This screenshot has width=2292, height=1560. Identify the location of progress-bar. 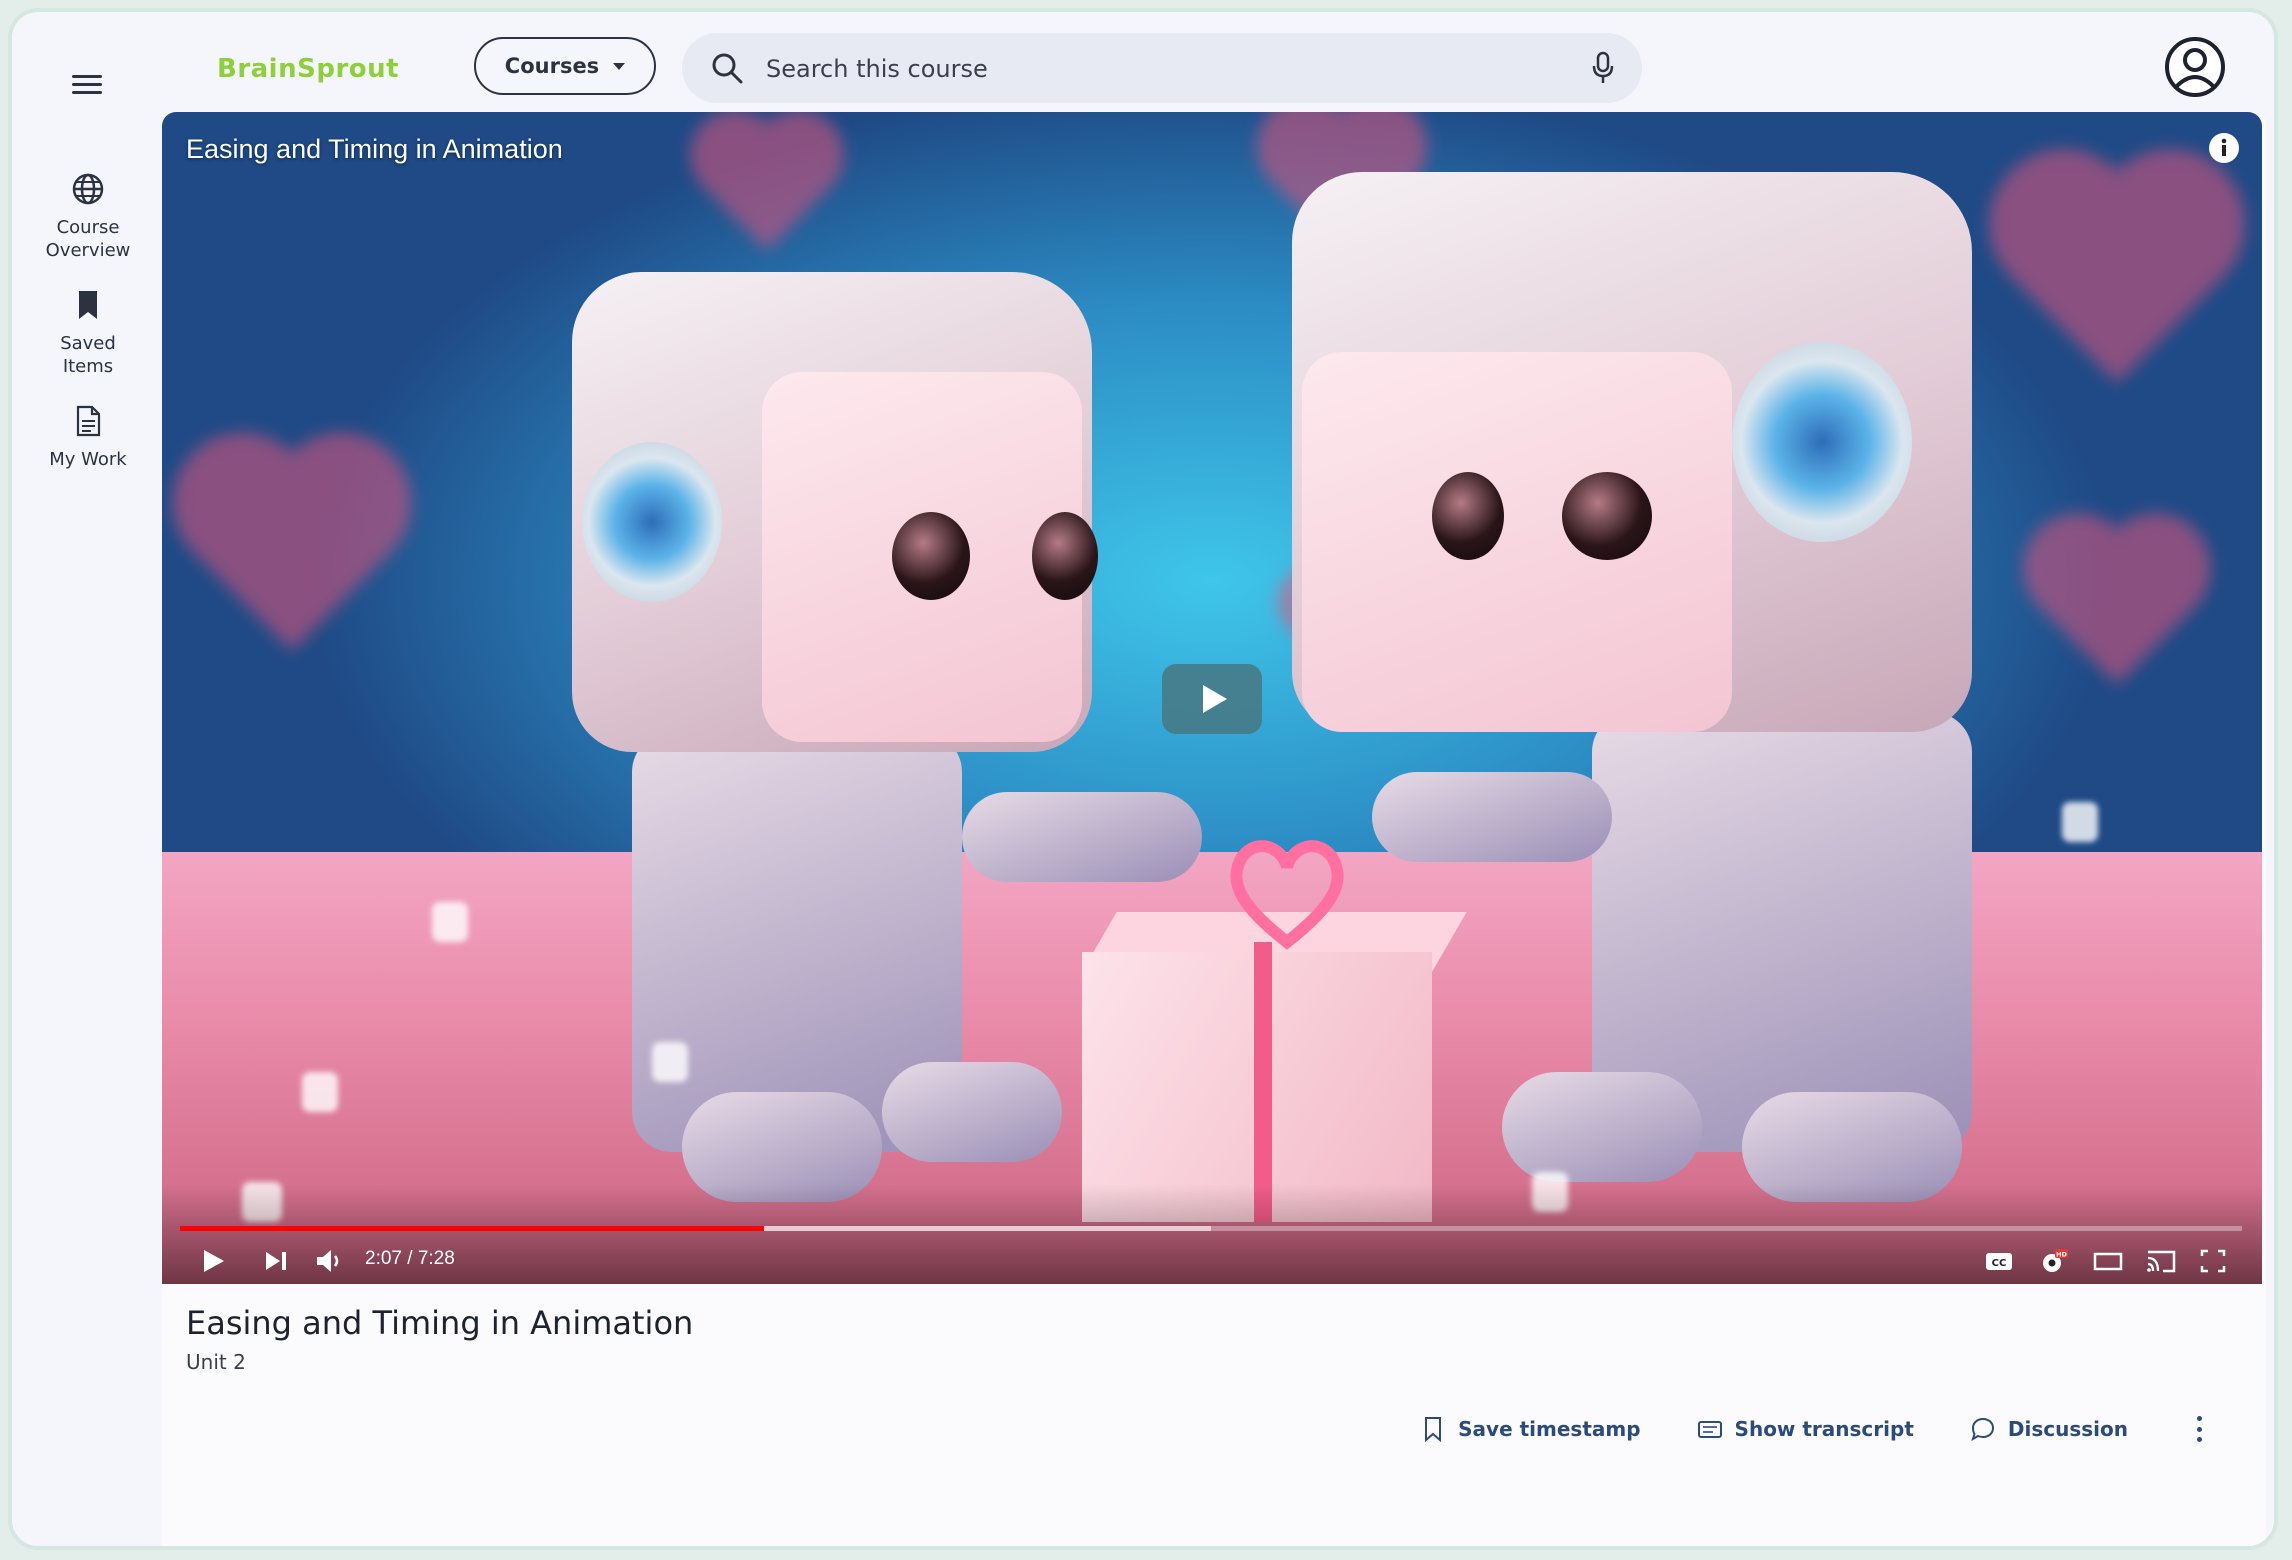
(1211, 1228).